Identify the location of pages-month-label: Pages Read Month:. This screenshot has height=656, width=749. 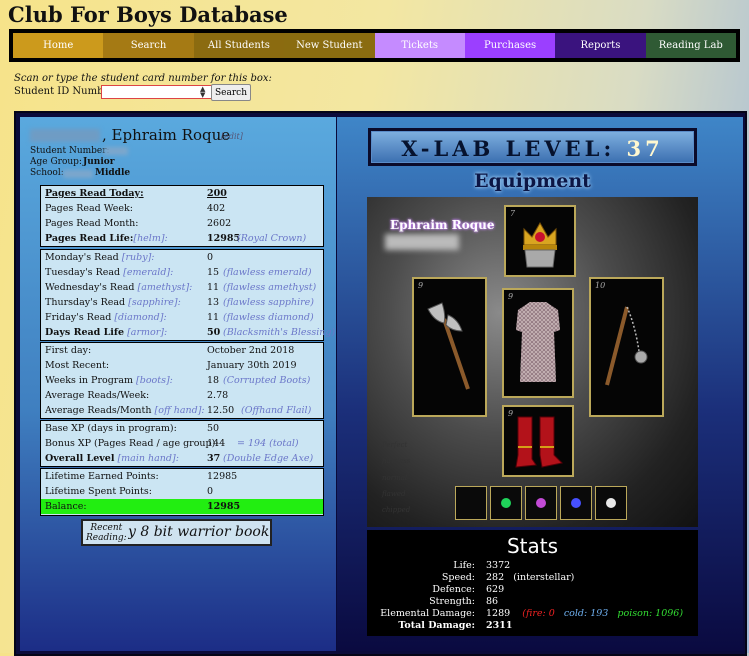
(92, 223).